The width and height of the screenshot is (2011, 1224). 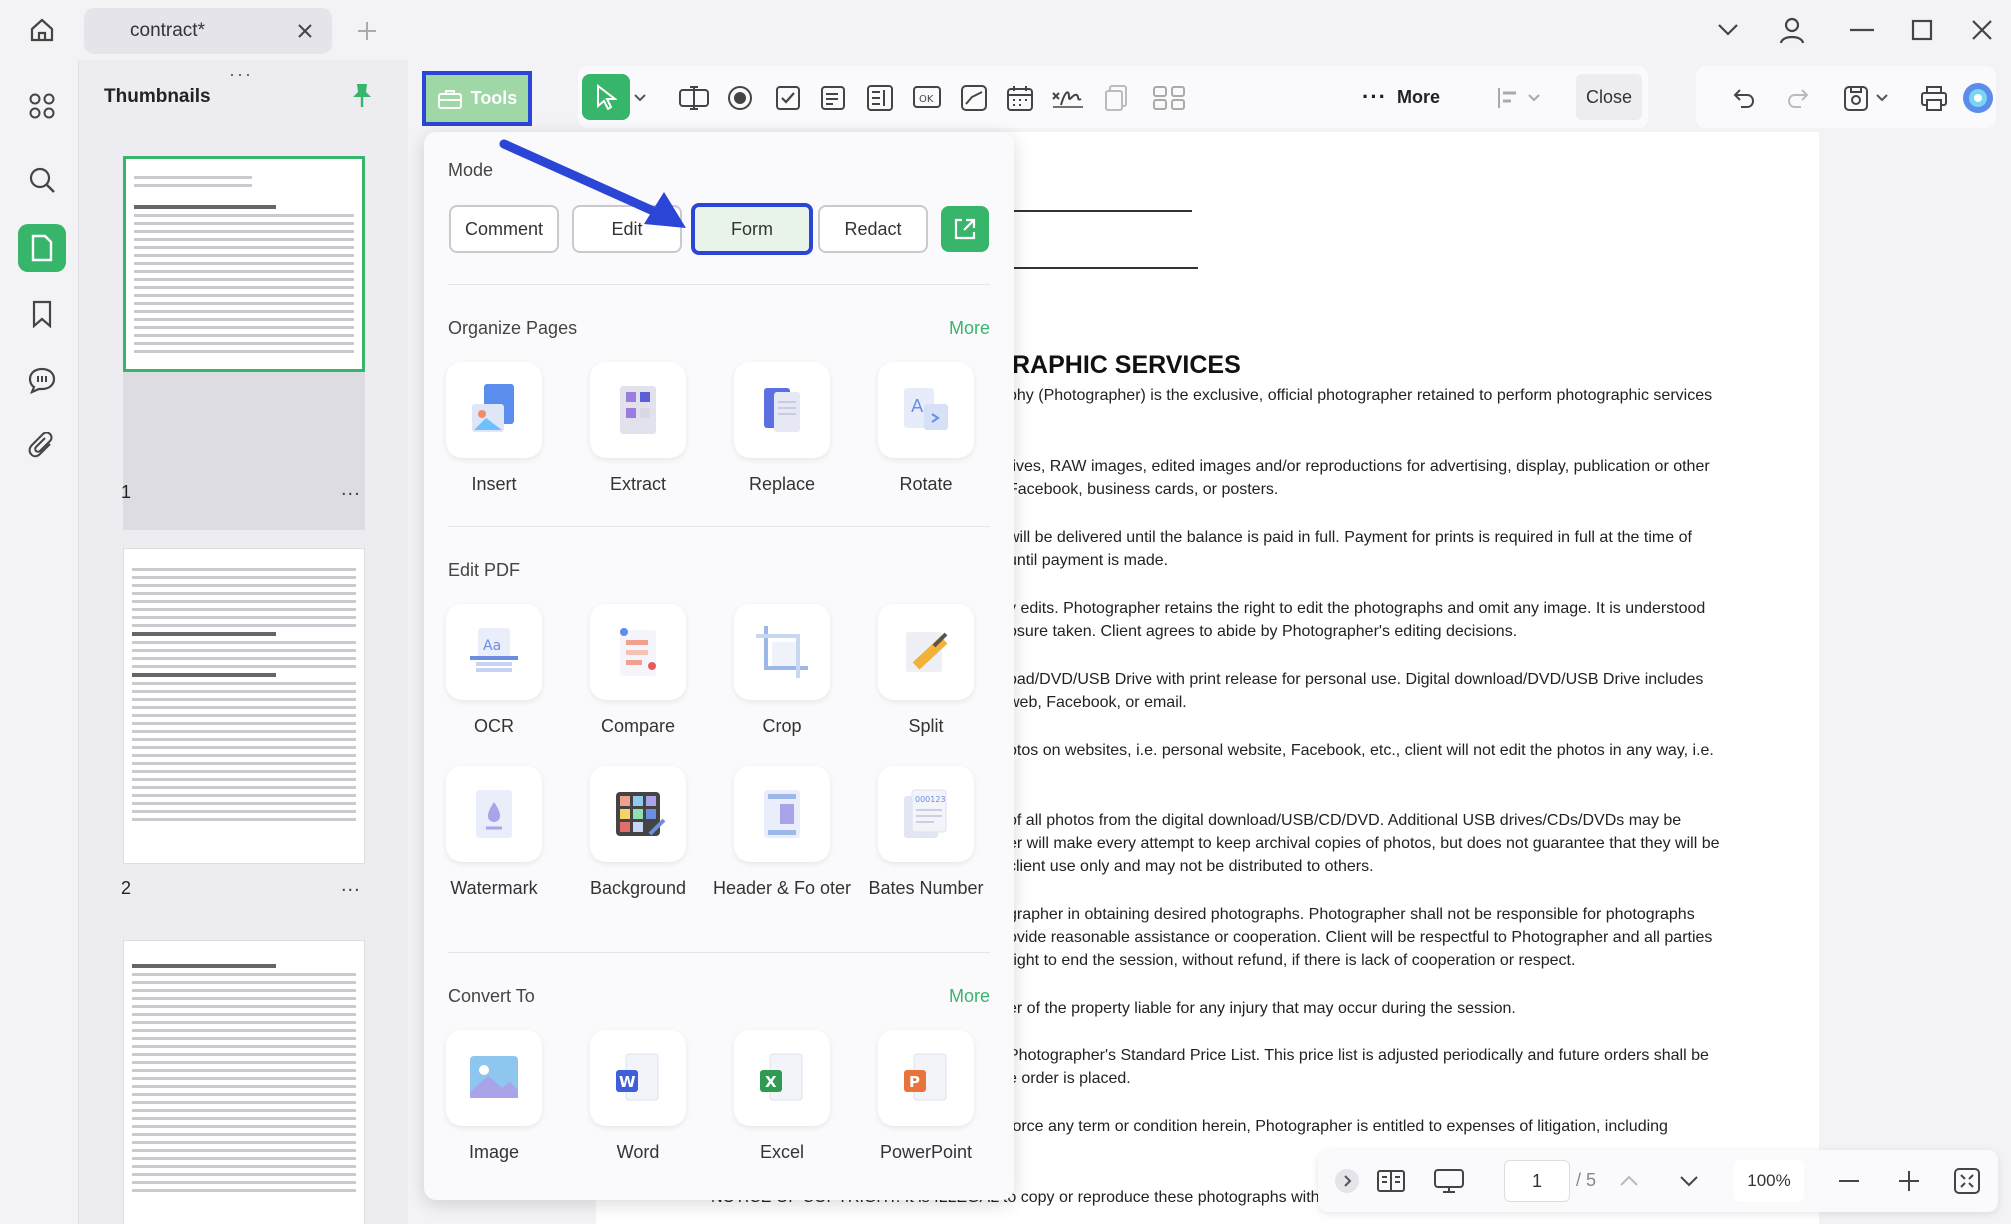 I want to click on grid-layout-icon, so click(x=1169, y=98).